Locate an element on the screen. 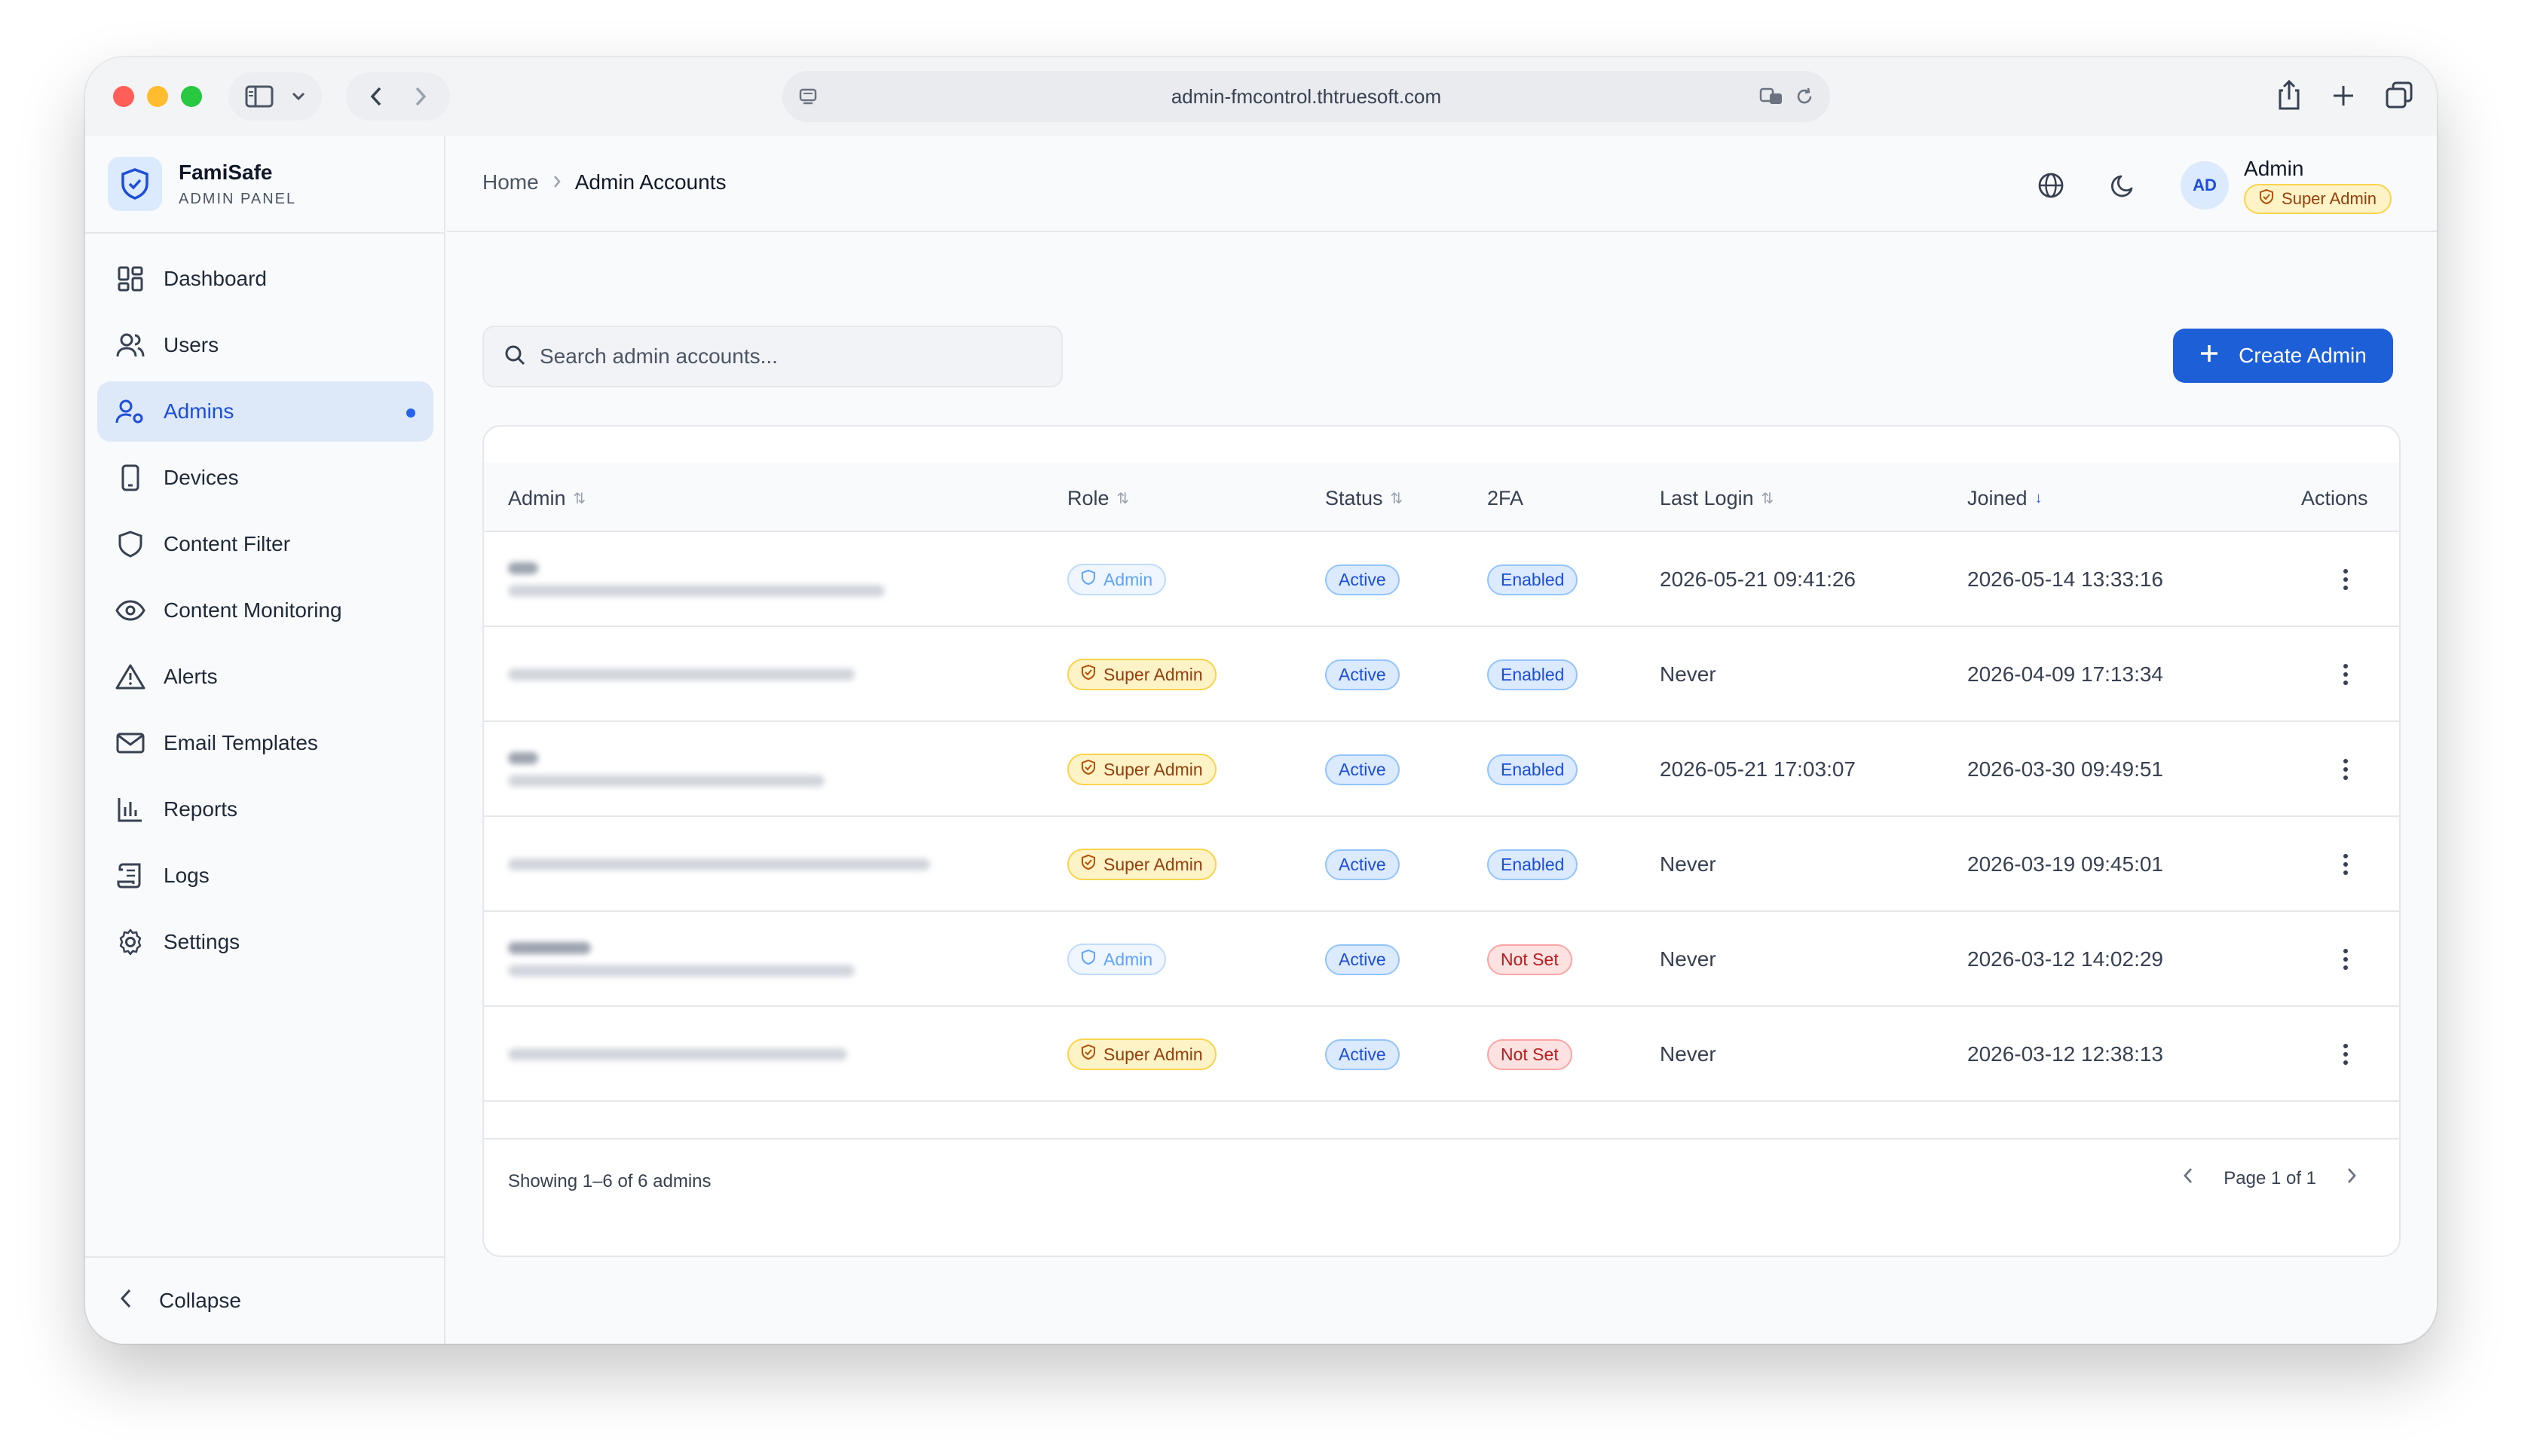  twofa-cell: Not Set is located at coordinates (1529, 1054).